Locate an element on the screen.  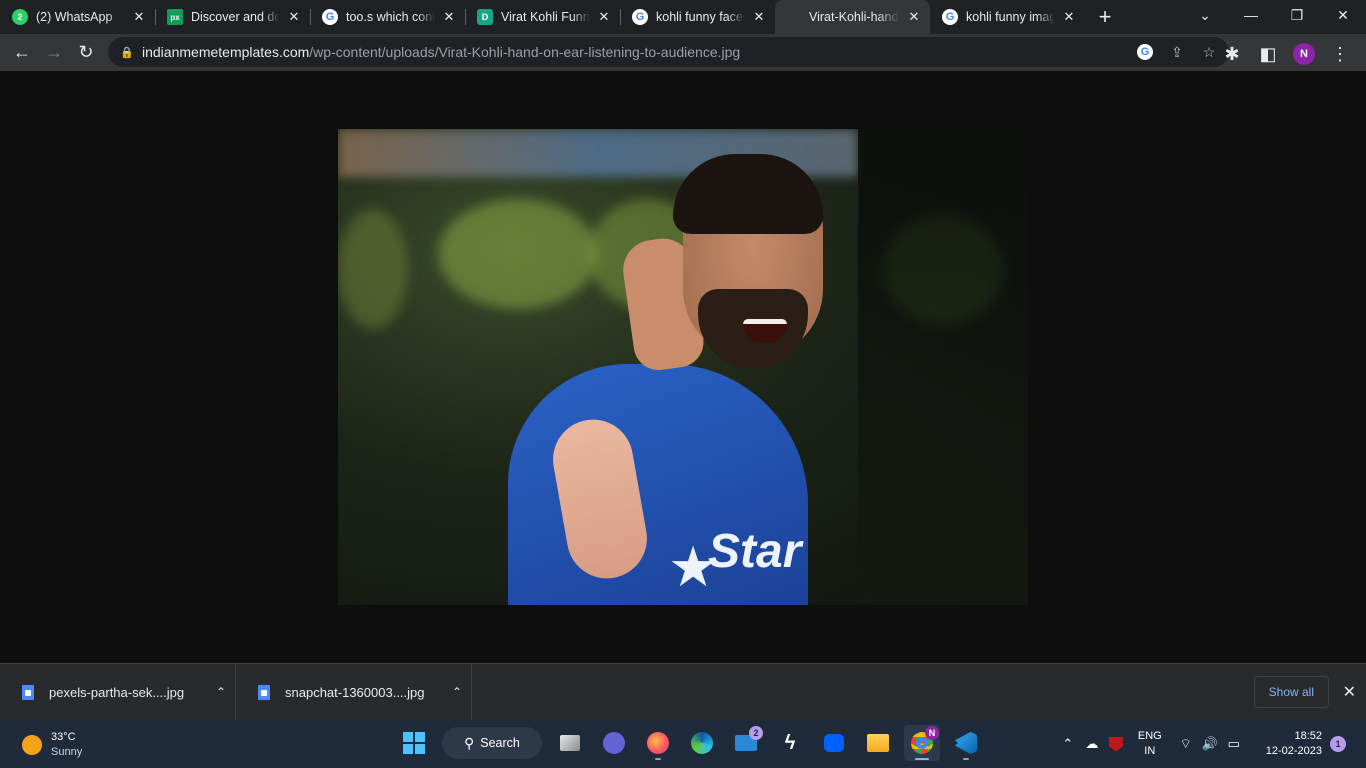
language-indicator: ENG IN is located at coordinates (1150, 744).